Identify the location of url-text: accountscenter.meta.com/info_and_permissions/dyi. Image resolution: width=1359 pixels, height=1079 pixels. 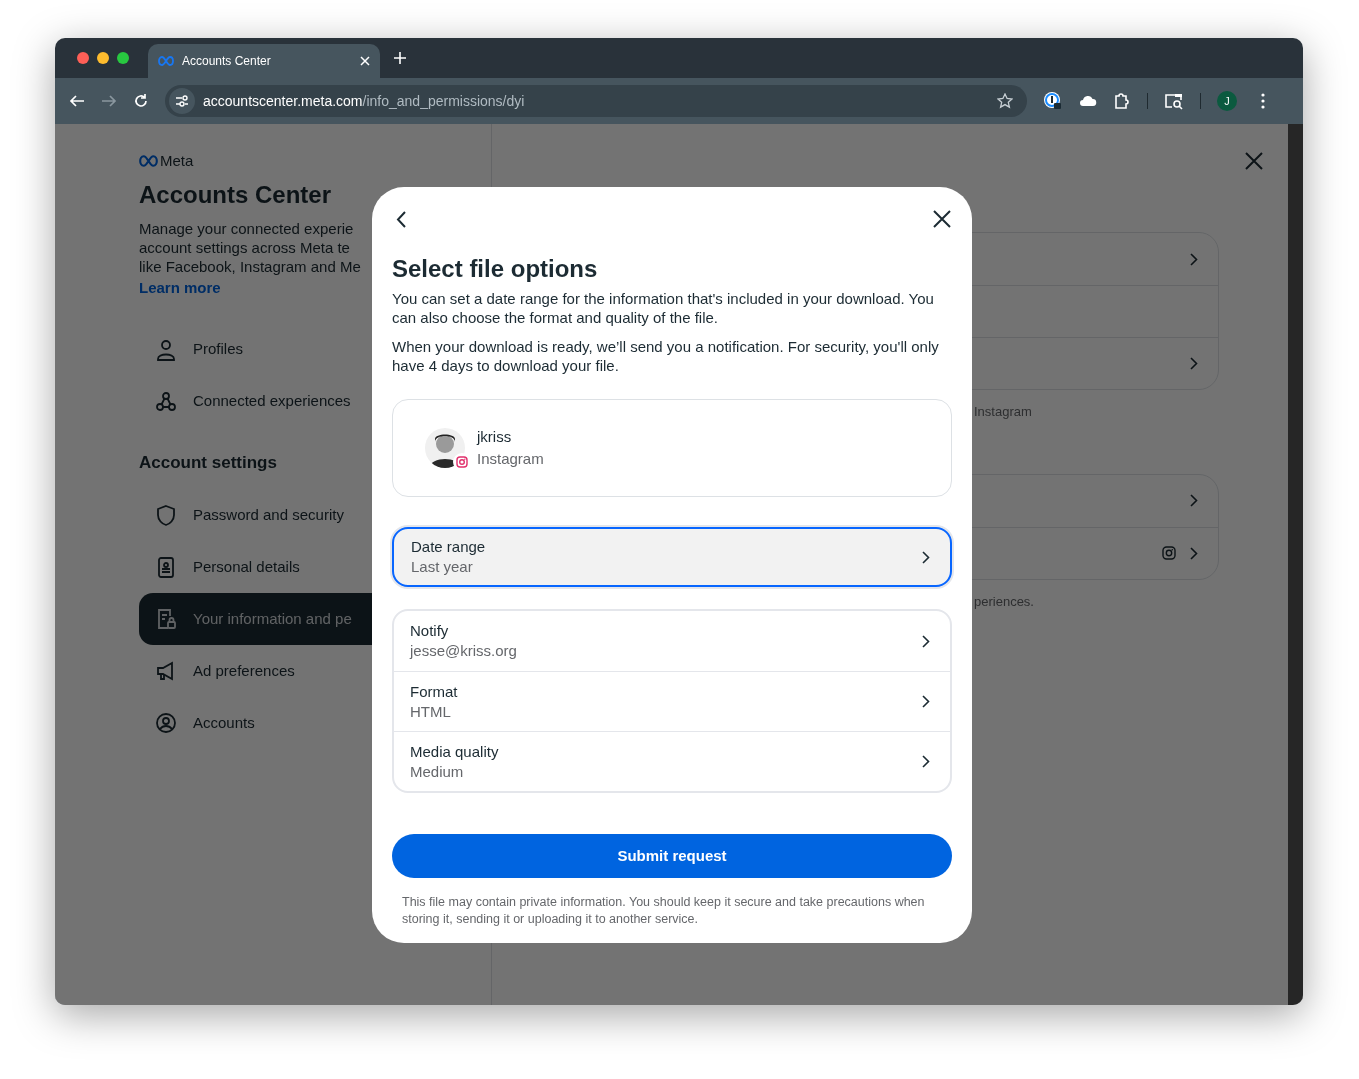
(364, 101).